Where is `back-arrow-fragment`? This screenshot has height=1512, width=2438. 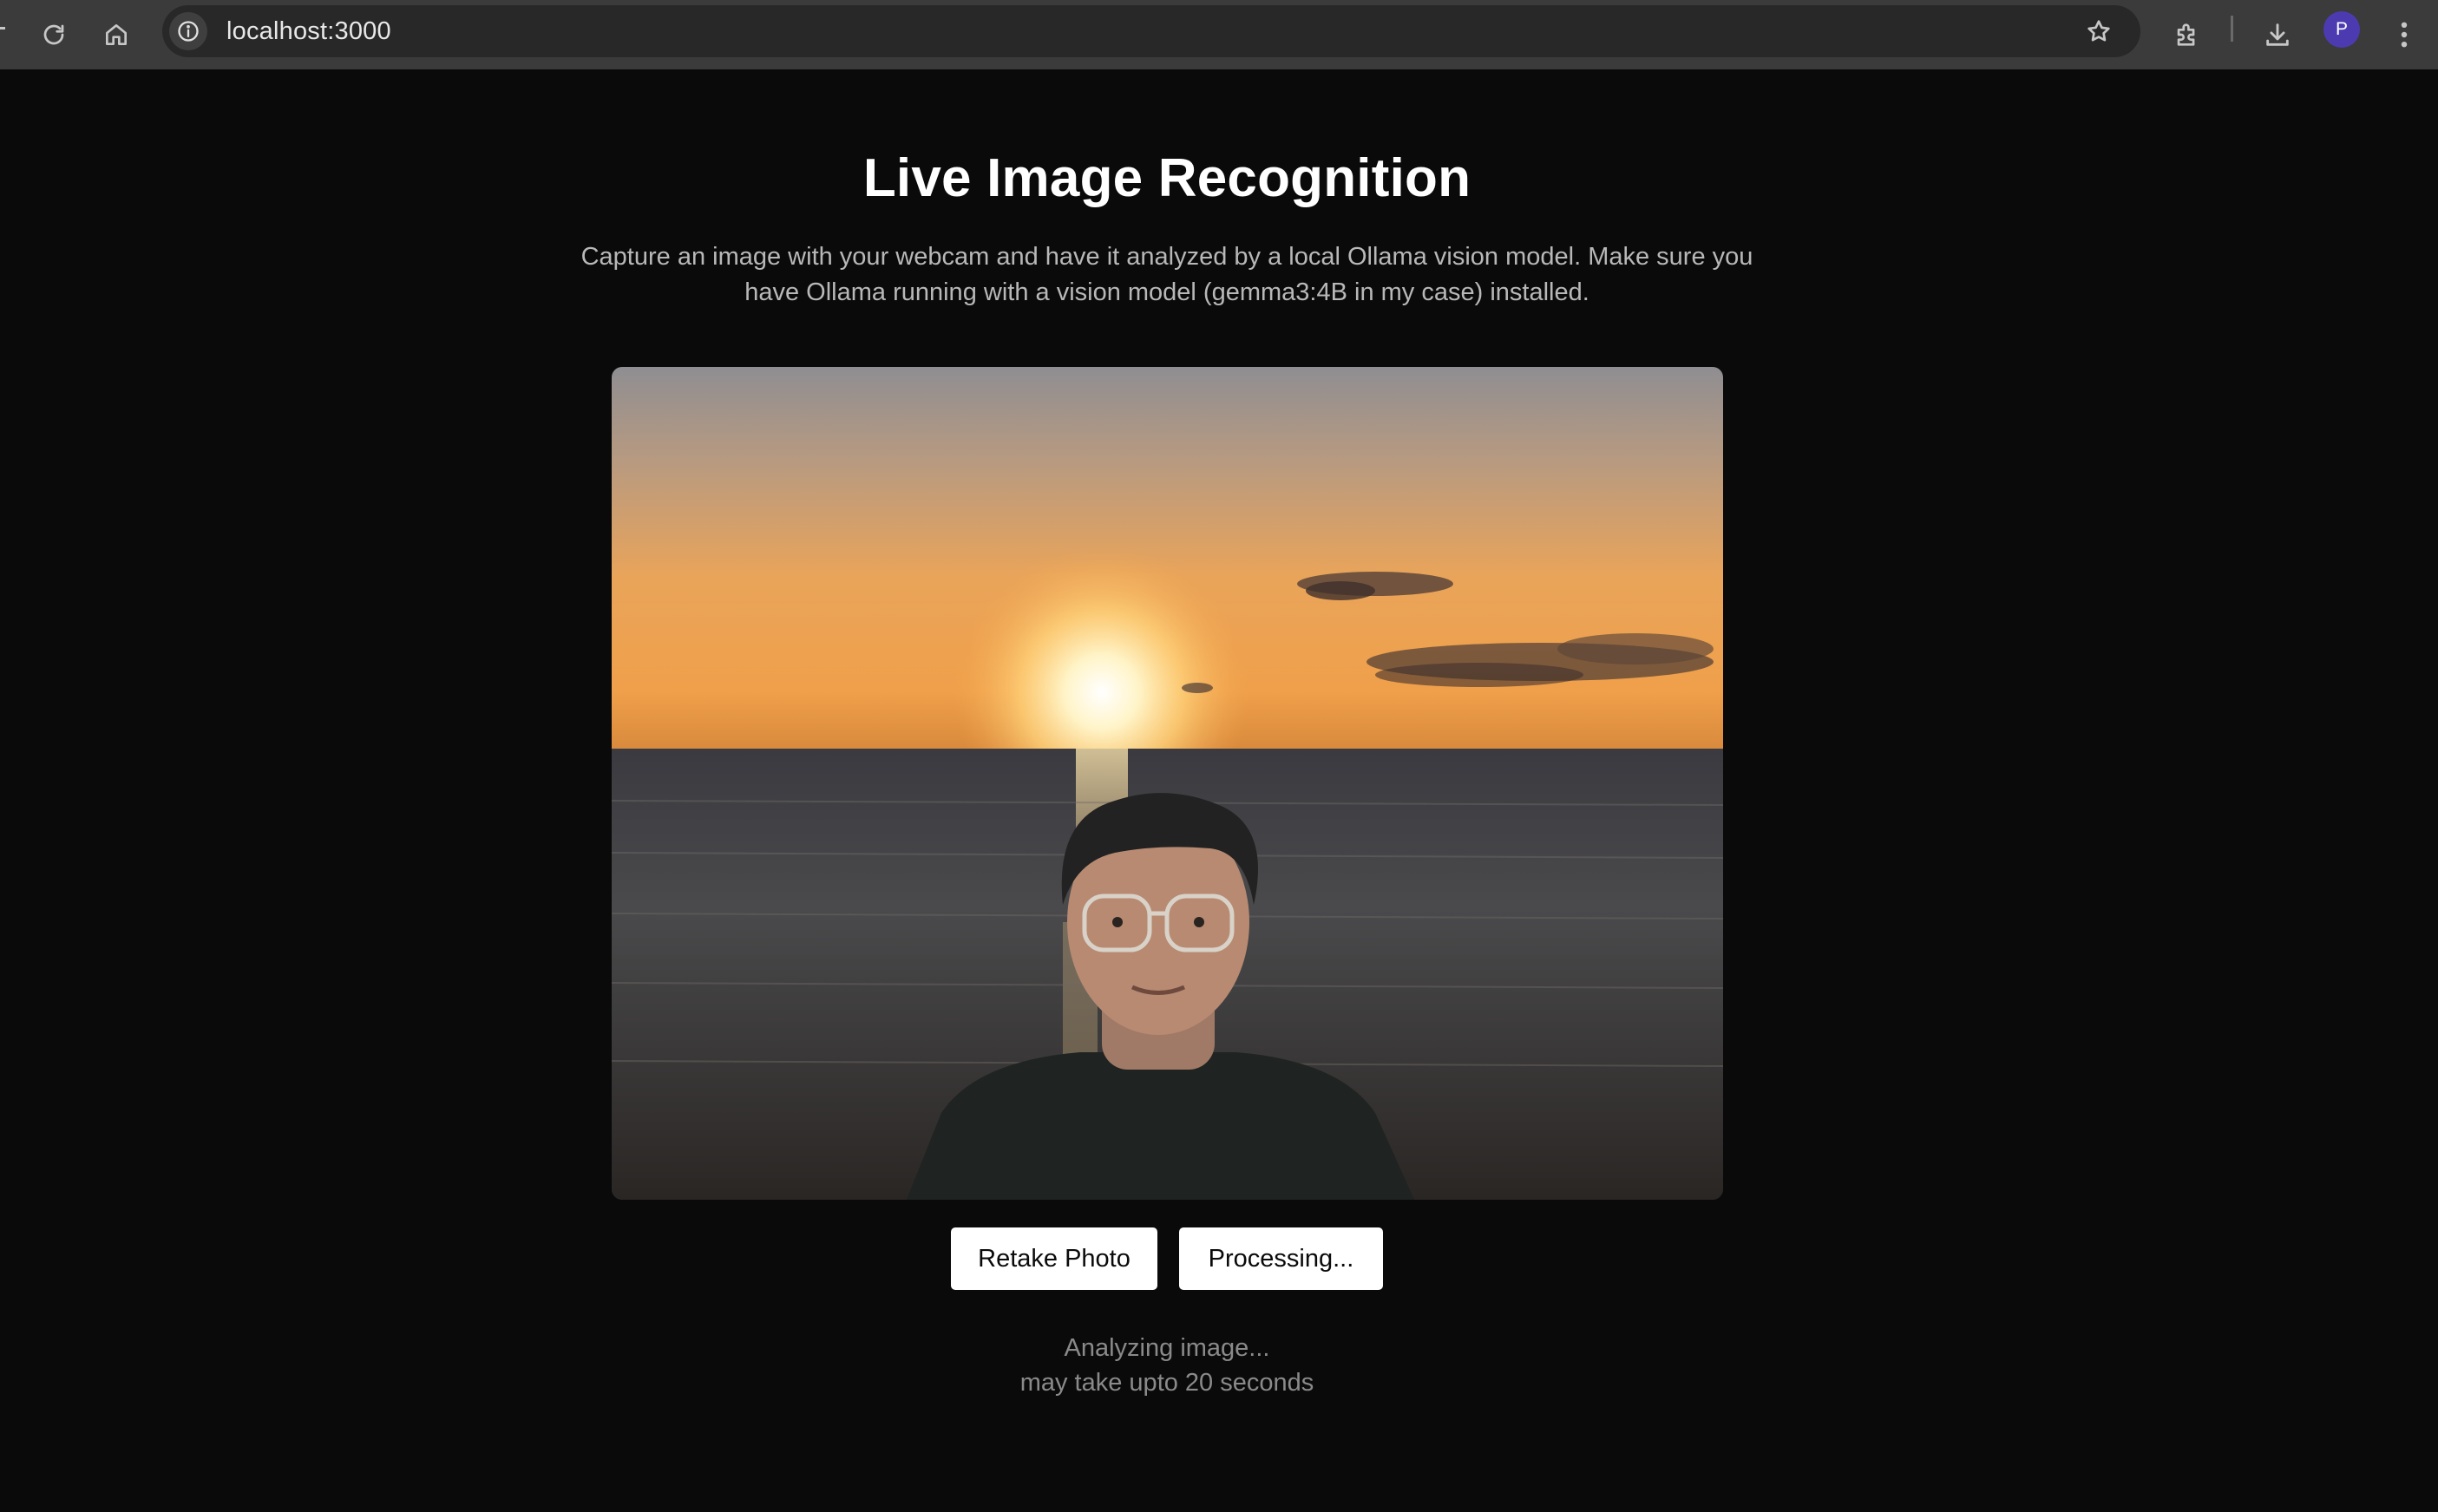
back-arrow-fragment is located at coordinates (2, 28).